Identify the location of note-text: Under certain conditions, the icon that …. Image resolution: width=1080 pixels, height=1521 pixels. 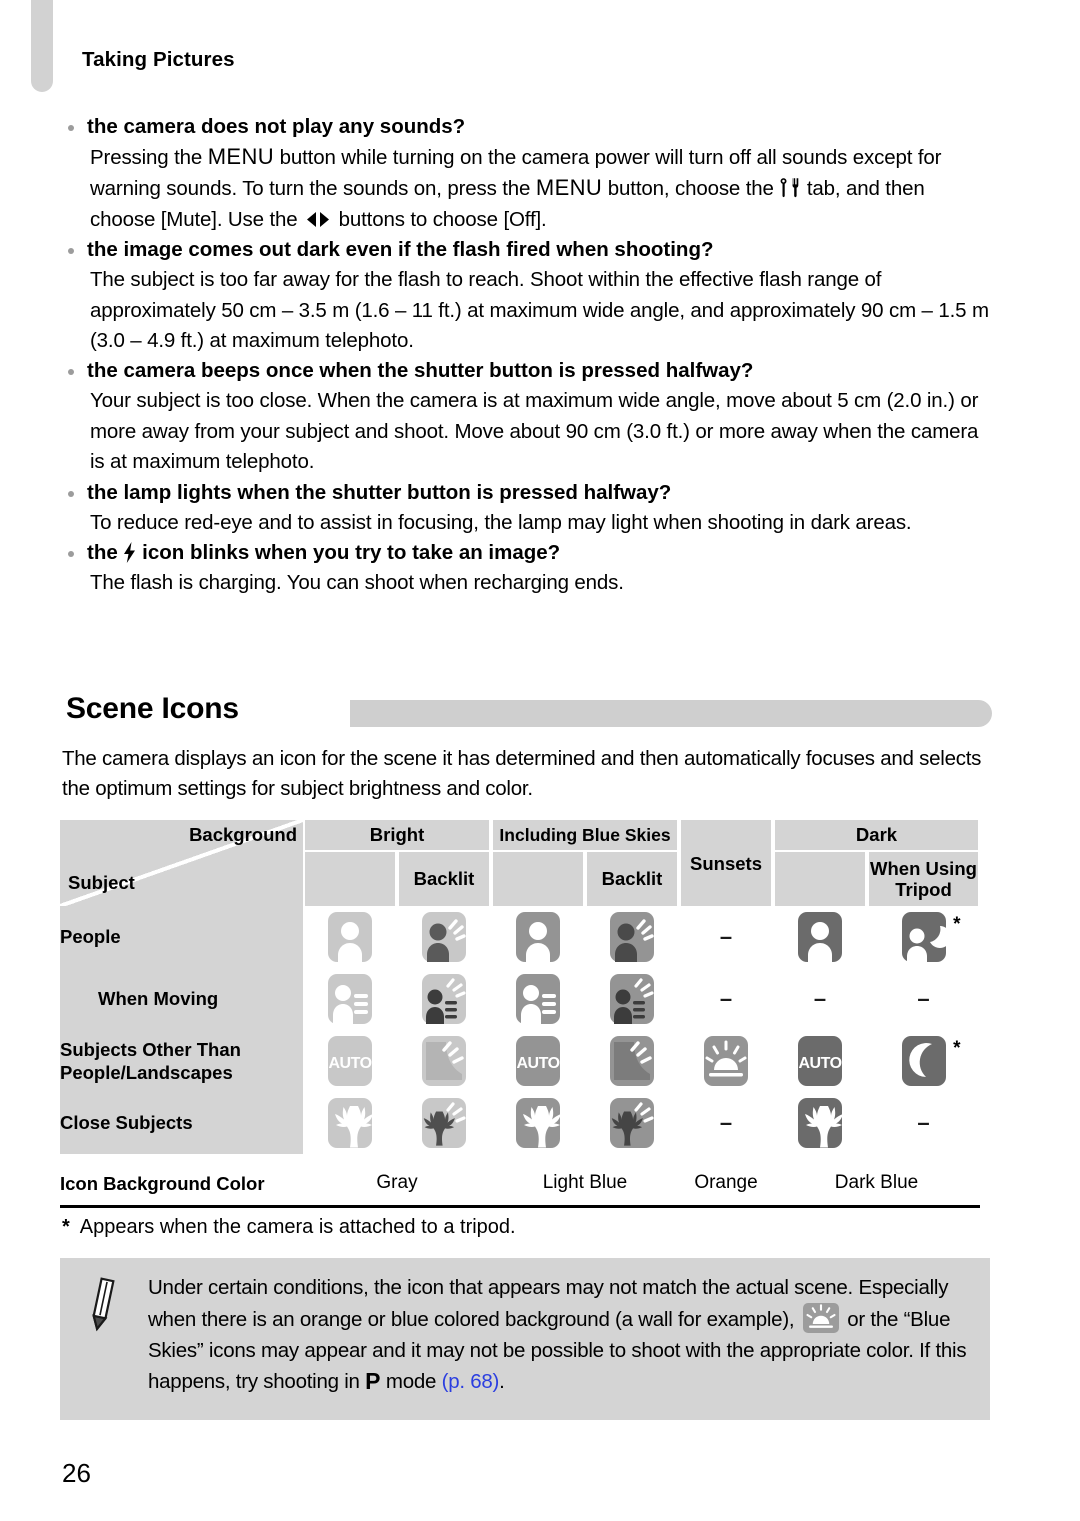
(560, 1334).